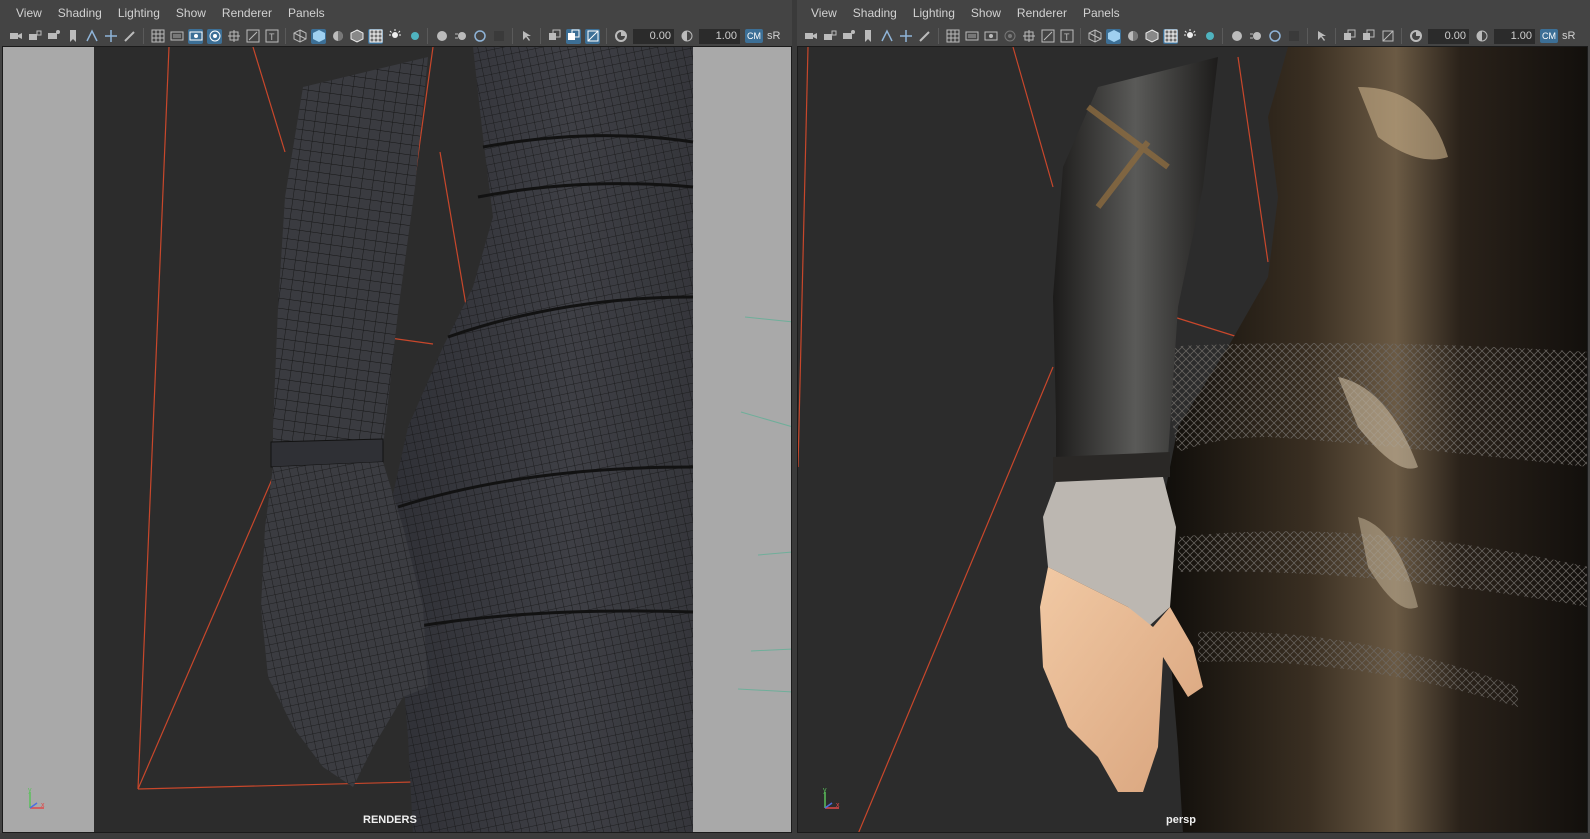 The image size is (1590, 839). I want to click on svg-text: T, so click(1067, 37).